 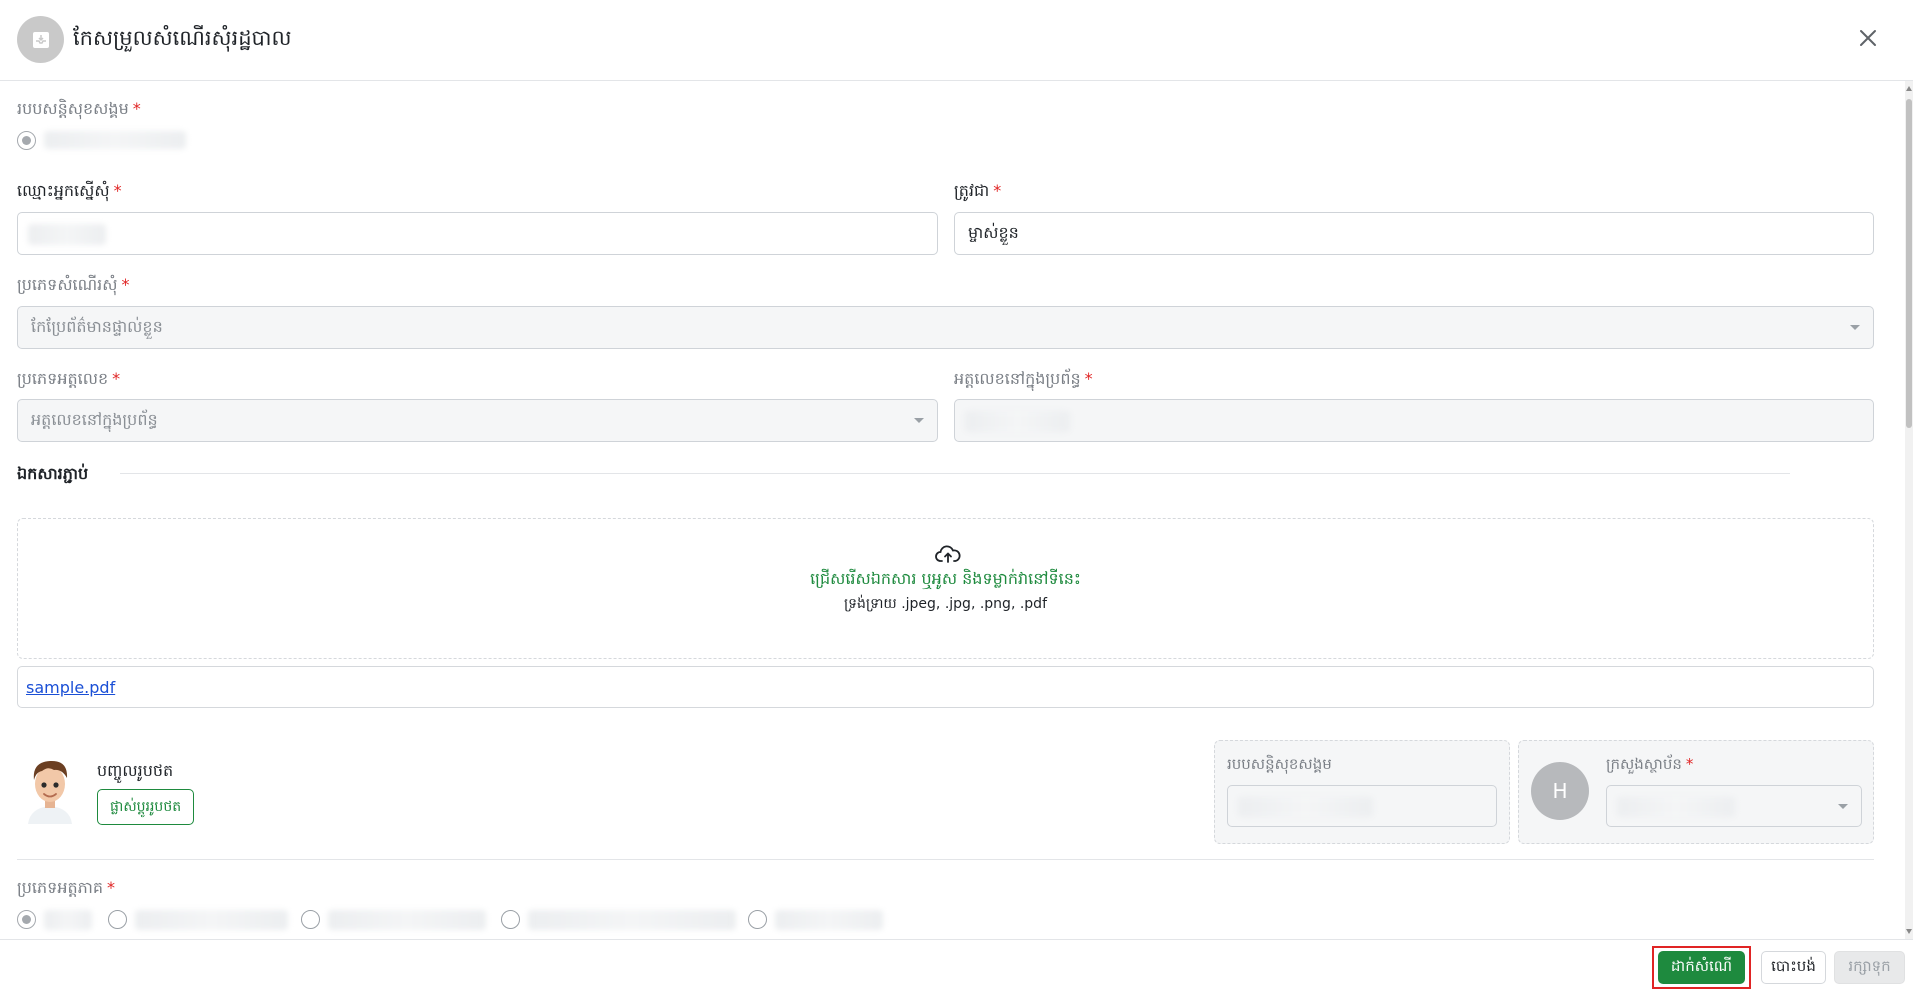 I want to click on attached-file-link: sample.pdf, so click(x=70, y=687).